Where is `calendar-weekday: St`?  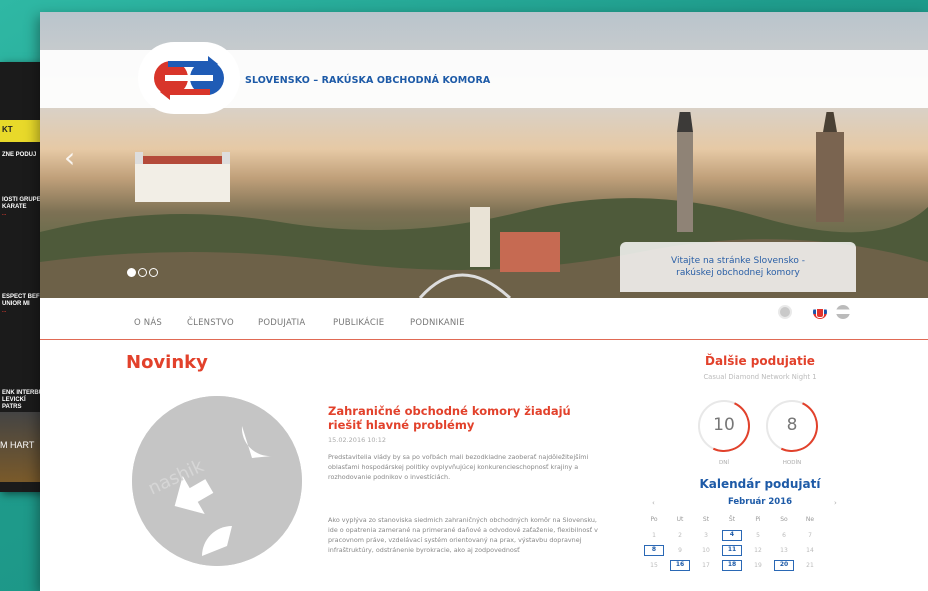 calendar-weekday: St is located at coordinates (706, 519).